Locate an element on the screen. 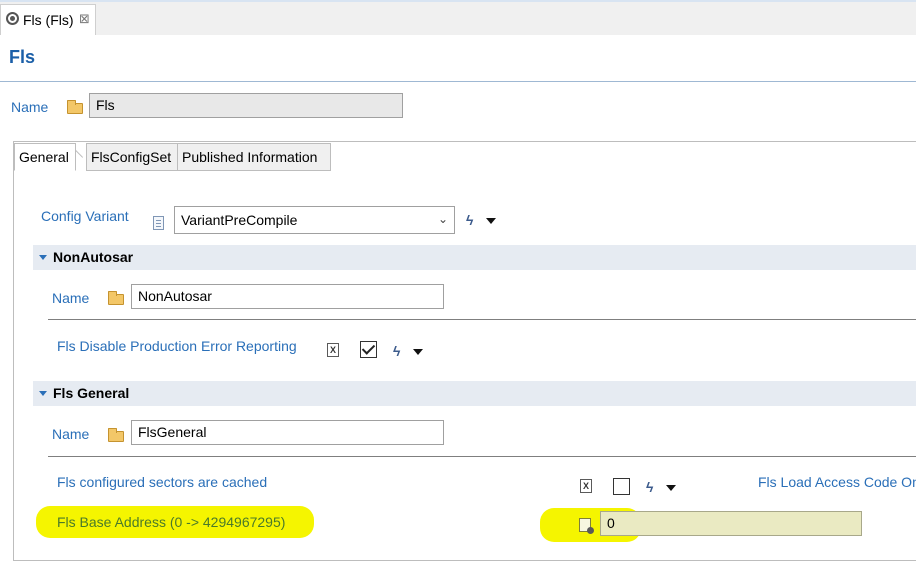 The width and height of the screenshot is (916, 561). close-icon: ⊠ is located at coordinates (84, 19).